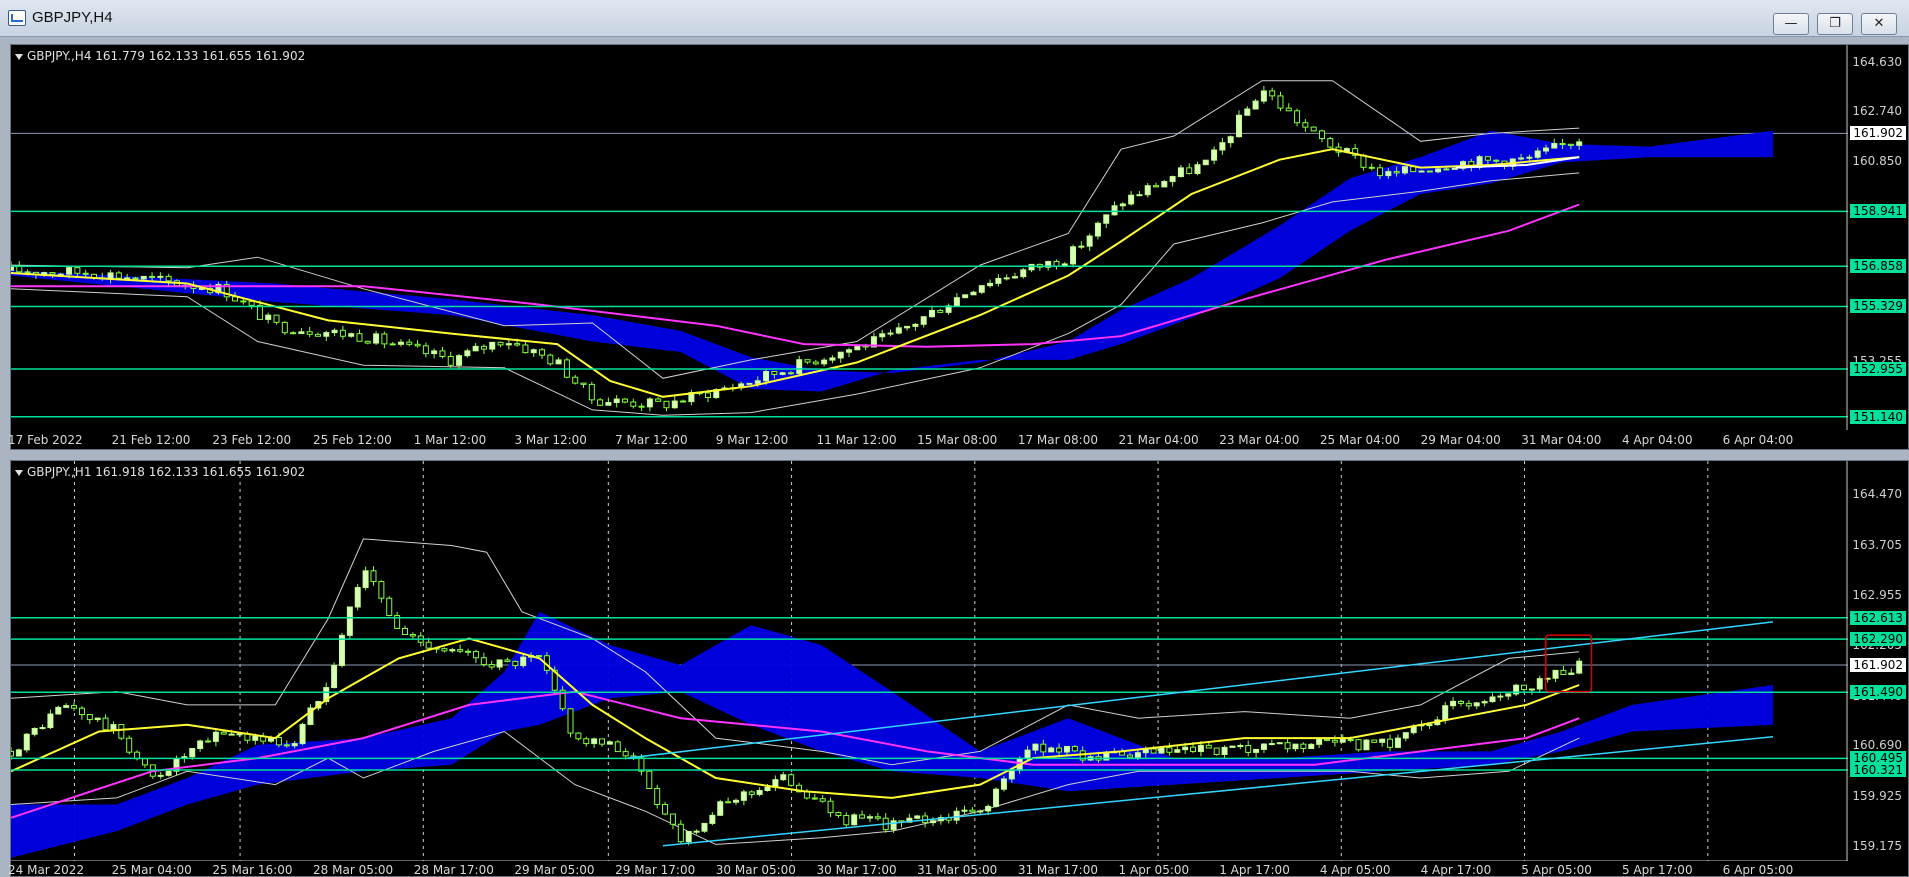  Describe the element at coordinates (1456, 870) in the screenshot. I see `time-axis-label: 4 Apr 17:00` at that location.